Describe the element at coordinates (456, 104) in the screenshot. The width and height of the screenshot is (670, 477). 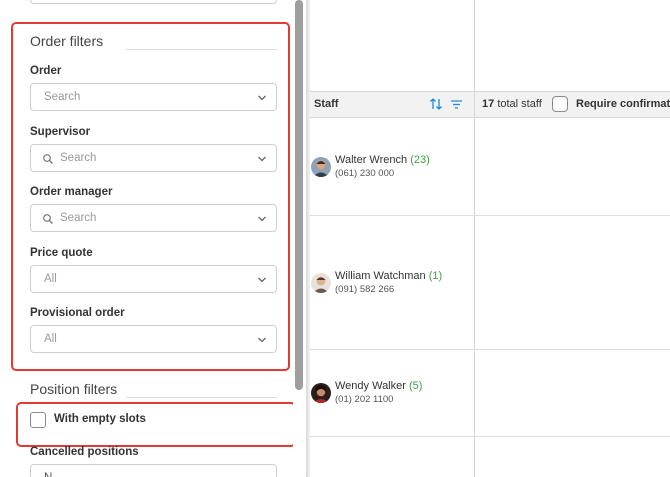
I see `filter-icon` at that location.